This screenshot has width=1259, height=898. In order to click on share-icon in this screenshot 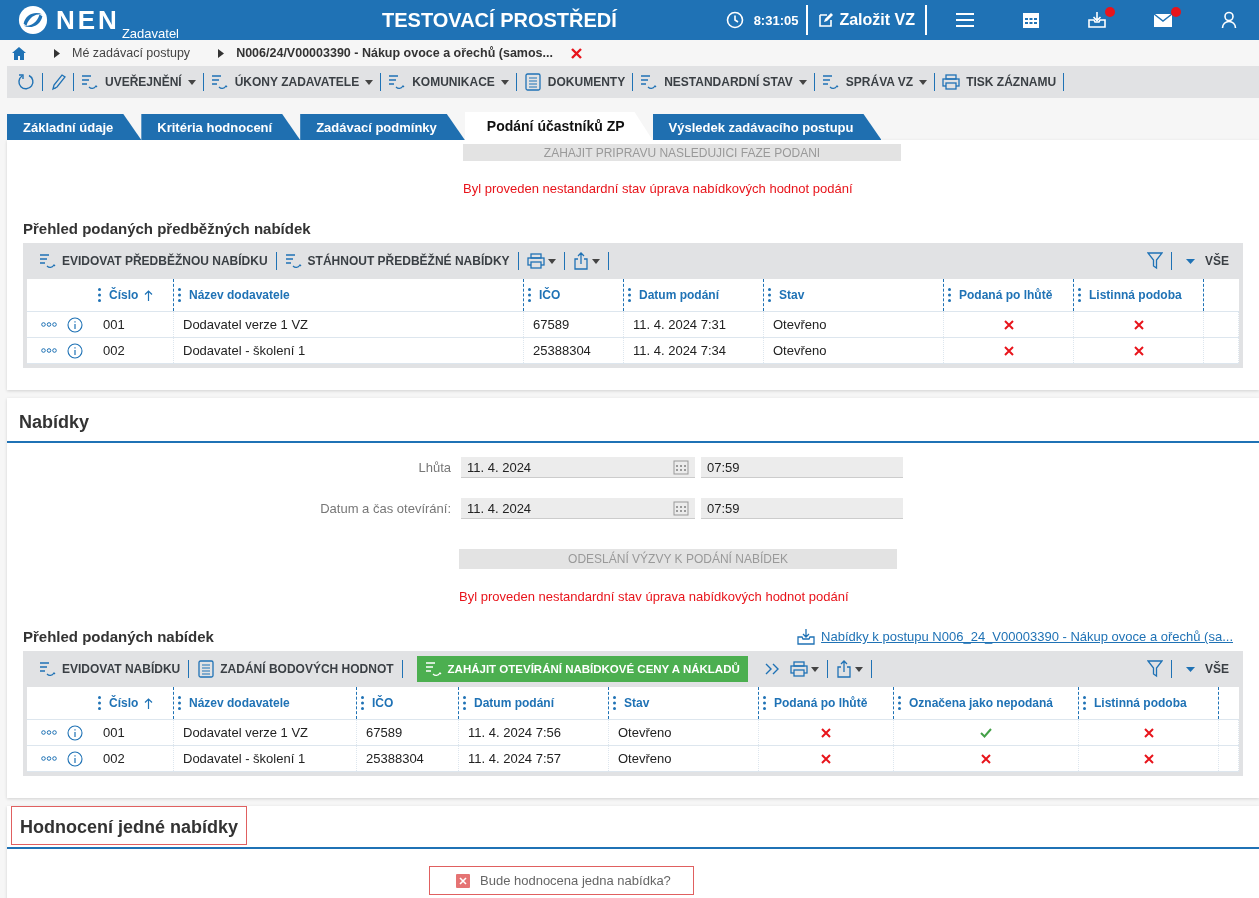, I will do `click(843, 669)`.